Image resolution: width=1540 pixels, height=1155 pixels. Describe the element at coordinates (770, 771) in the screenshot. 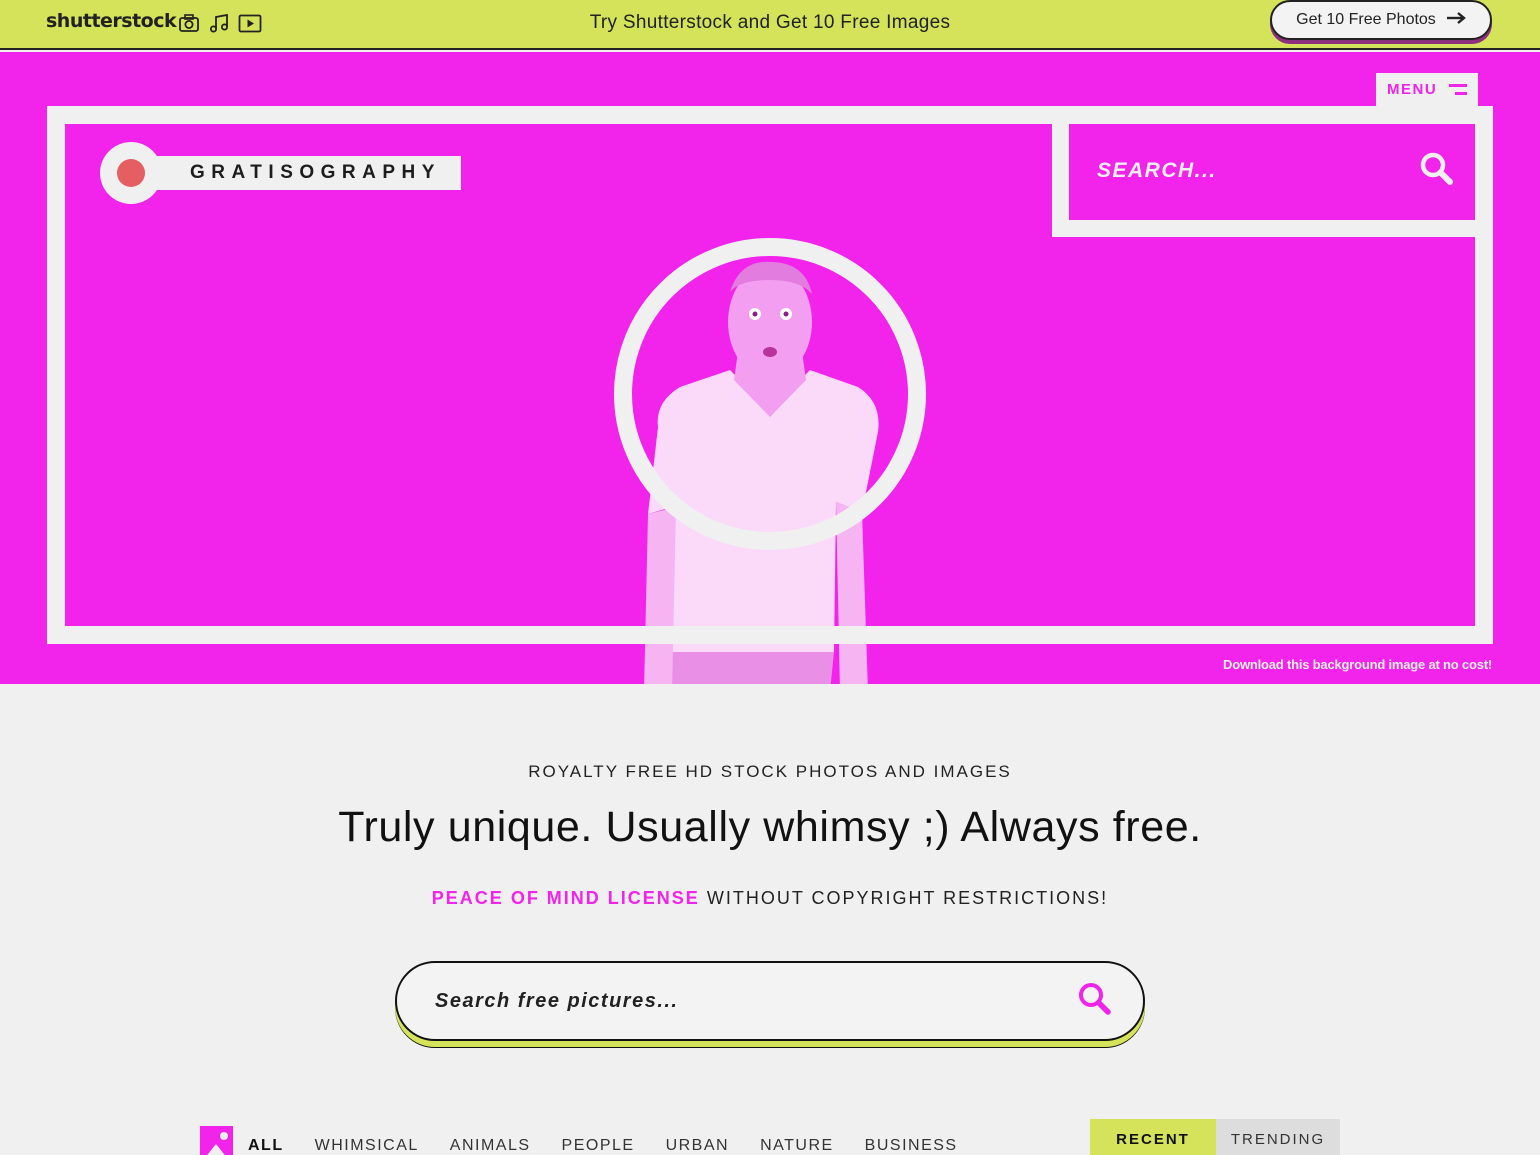

I see `eyebrow-text: ROYALTY FREE HD STOCK PHOTOS AND IMAGES` at that location.